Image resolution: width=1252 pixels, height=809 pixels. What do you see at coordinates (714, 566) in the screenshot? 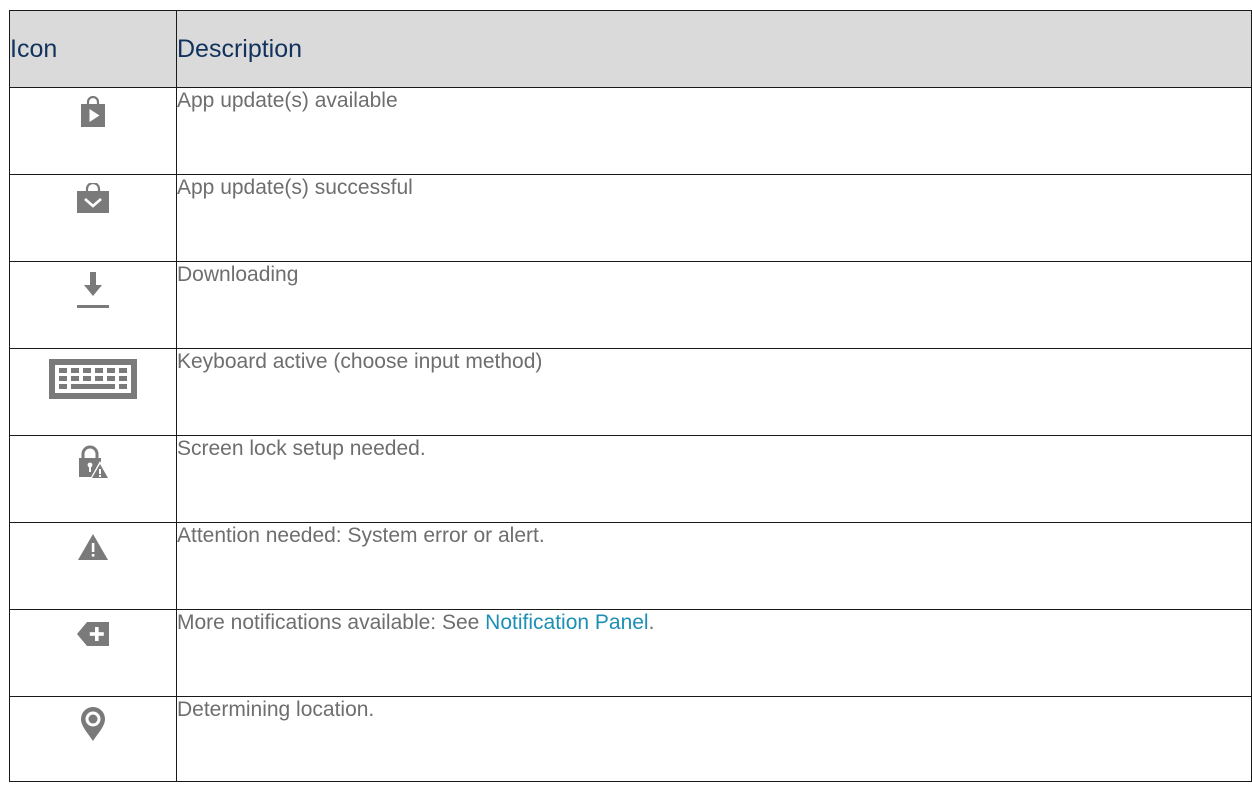
I see `description-cell: Attention needed: System error or alert.` at bounding box center [714, 566].